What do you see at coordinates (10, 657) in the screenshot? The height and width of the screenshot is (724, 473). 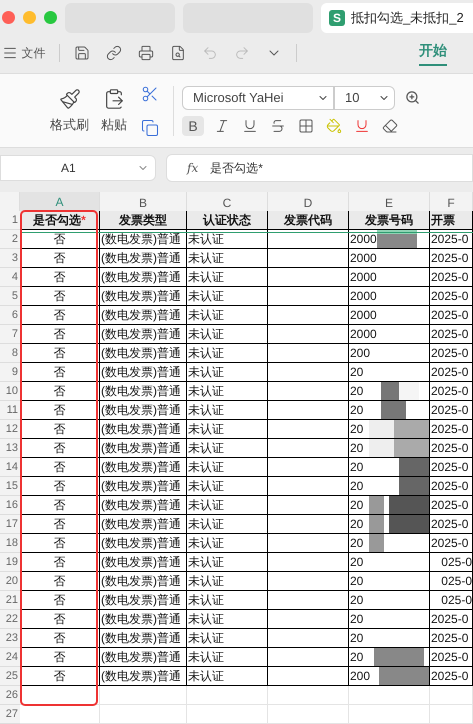 I see `row-number: 24` at bounding box center [10, 657].